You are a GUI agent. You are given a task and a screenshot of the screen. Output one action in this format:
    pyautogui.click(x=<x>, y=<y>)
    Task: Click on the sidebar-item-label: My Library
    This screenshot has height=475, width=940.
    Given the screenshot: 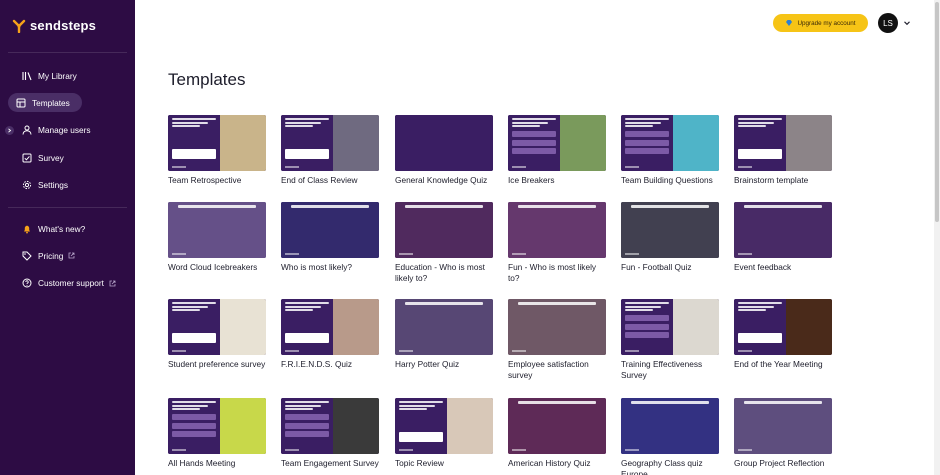 What is the action you would take?
    pyautogui.click(x=57, y=75)
    